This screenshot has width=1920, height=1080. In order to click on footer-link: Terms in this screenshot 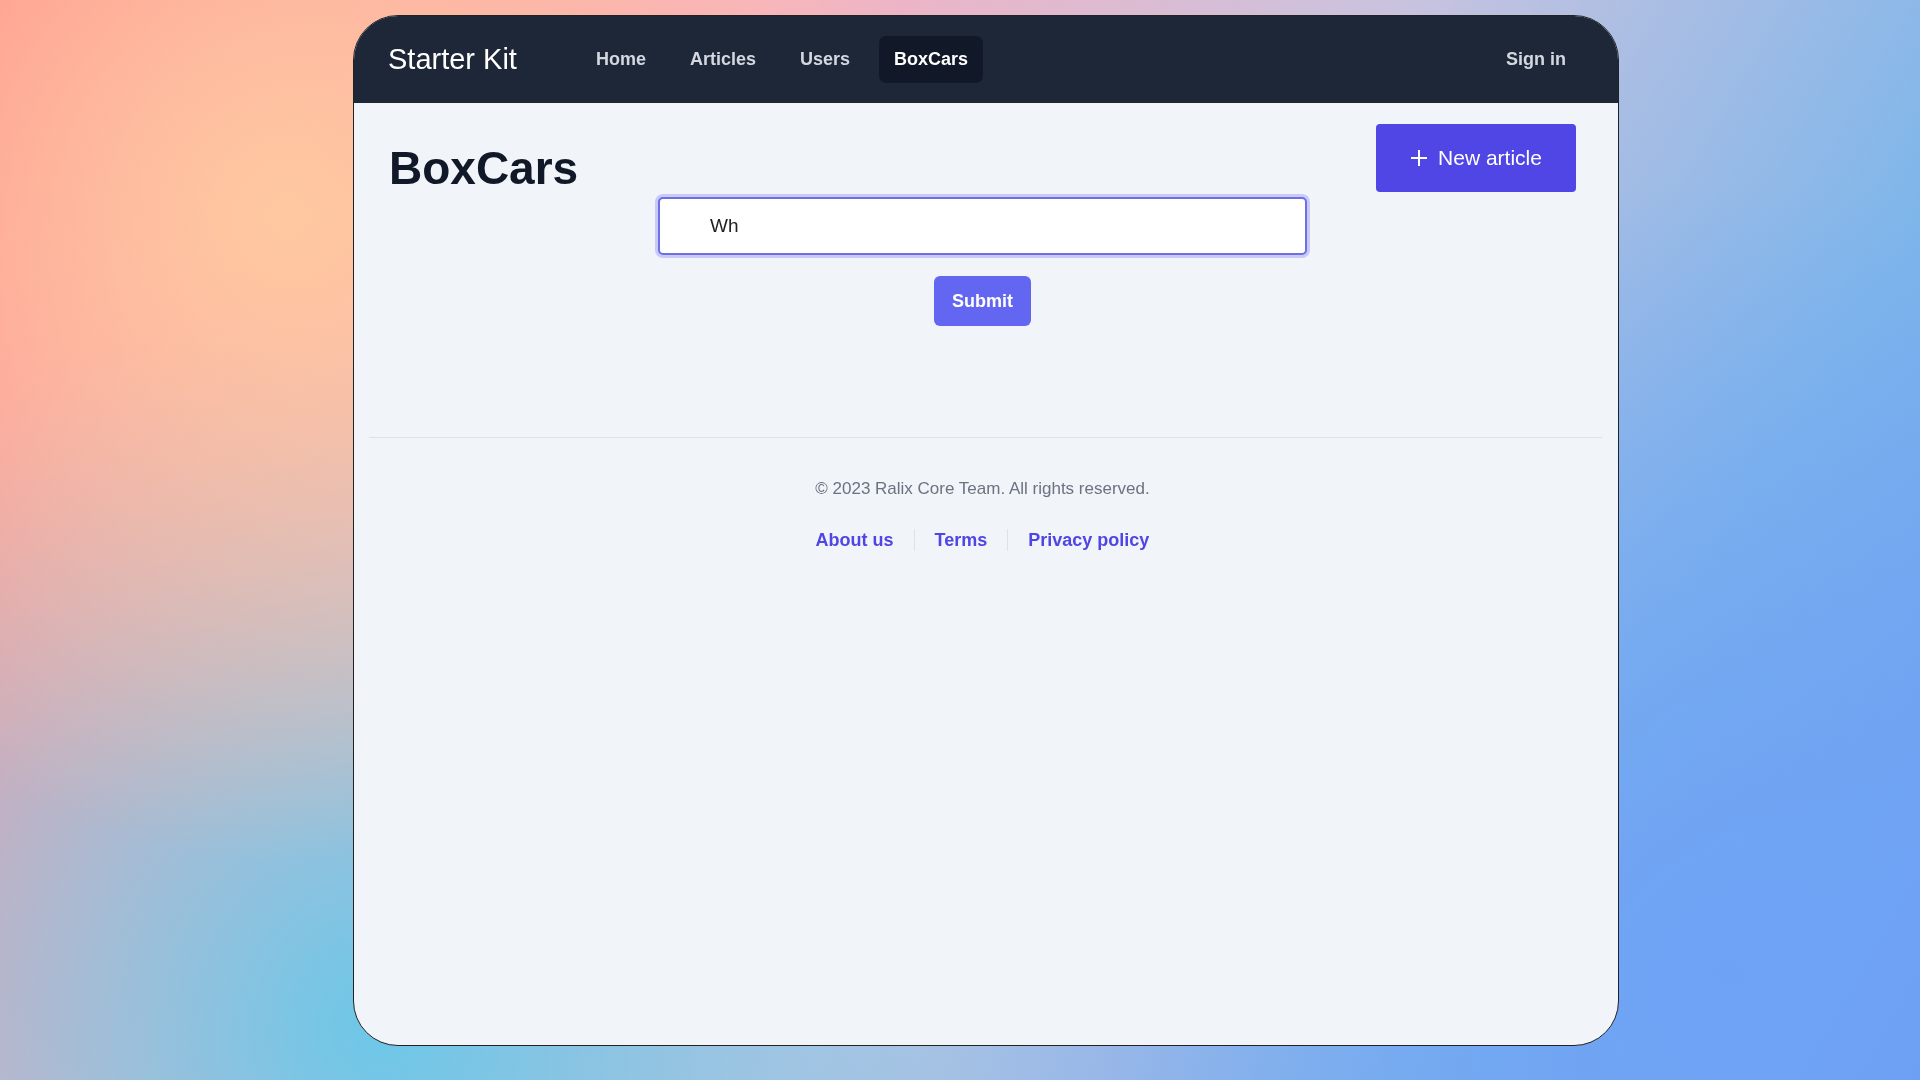, I will do `click(961, 540)`.